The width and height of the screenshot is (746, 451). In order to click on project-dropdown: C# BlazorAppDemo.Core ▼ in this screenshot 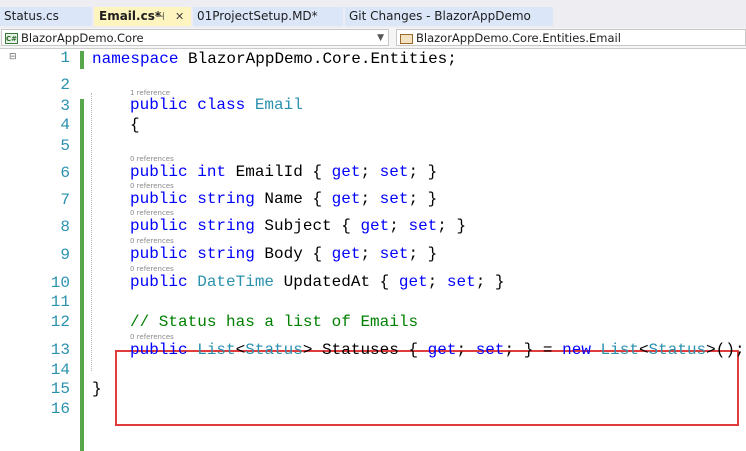, I will do `click(195, 37)`.